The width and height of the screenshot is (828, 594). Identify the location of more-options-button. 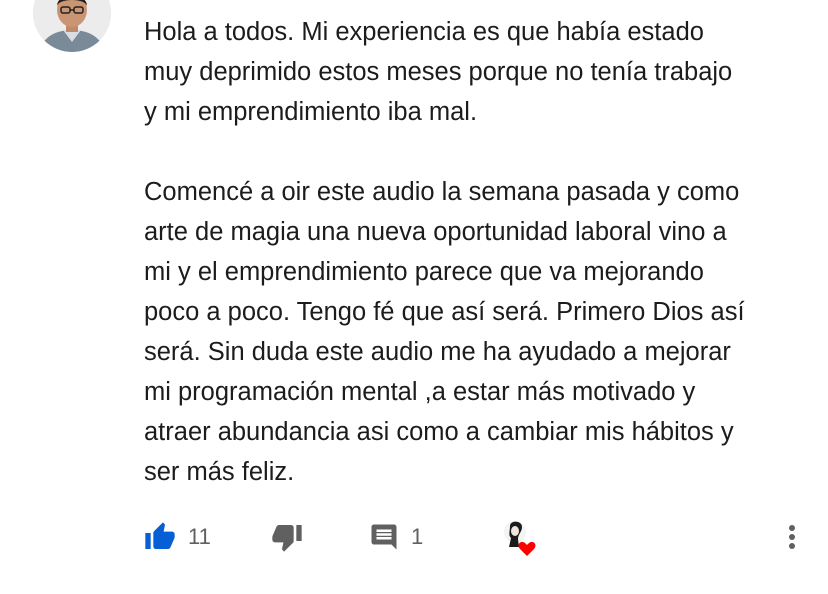
(792, 537).